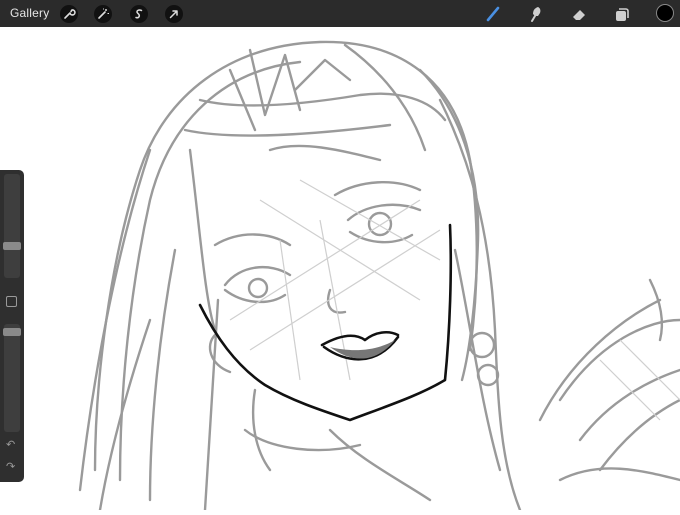 This screenshot has height=515, width=680. Describe the element at coordinates (29, 13) in the screenshot. I see `gallery-button: Gallery` at that location.